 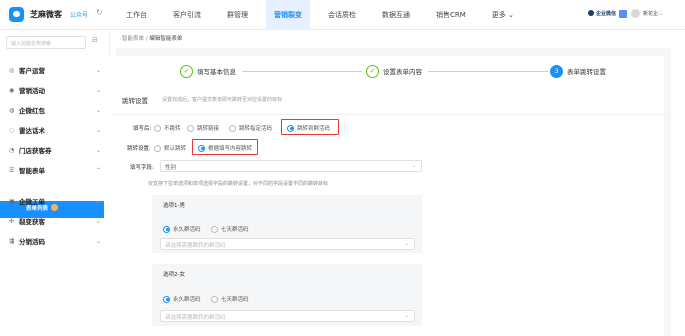 What do you see at coordinates (230, 299) in the screenshot?
I see `radio-seven-day-code-2: 七天群活码` at bounding box center [230, 299].